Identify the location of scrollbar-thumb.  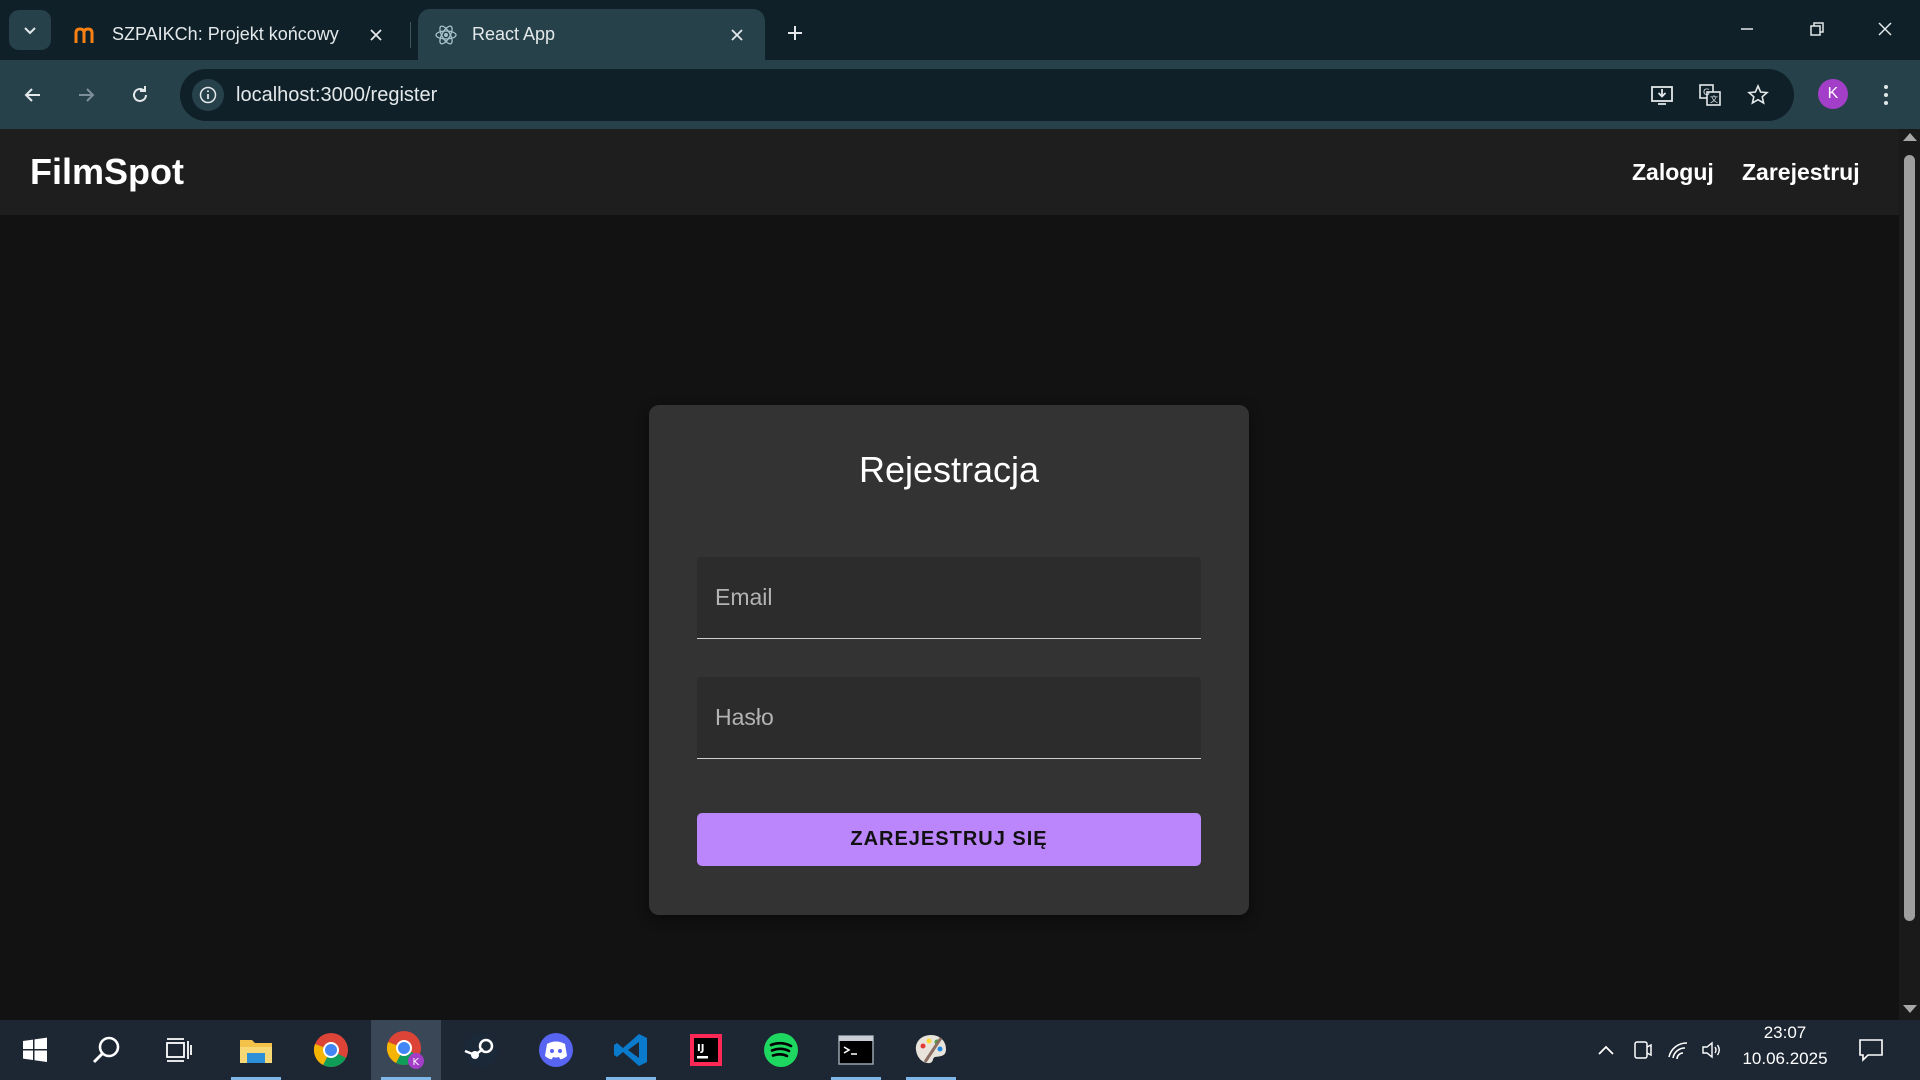
(1909, 538).